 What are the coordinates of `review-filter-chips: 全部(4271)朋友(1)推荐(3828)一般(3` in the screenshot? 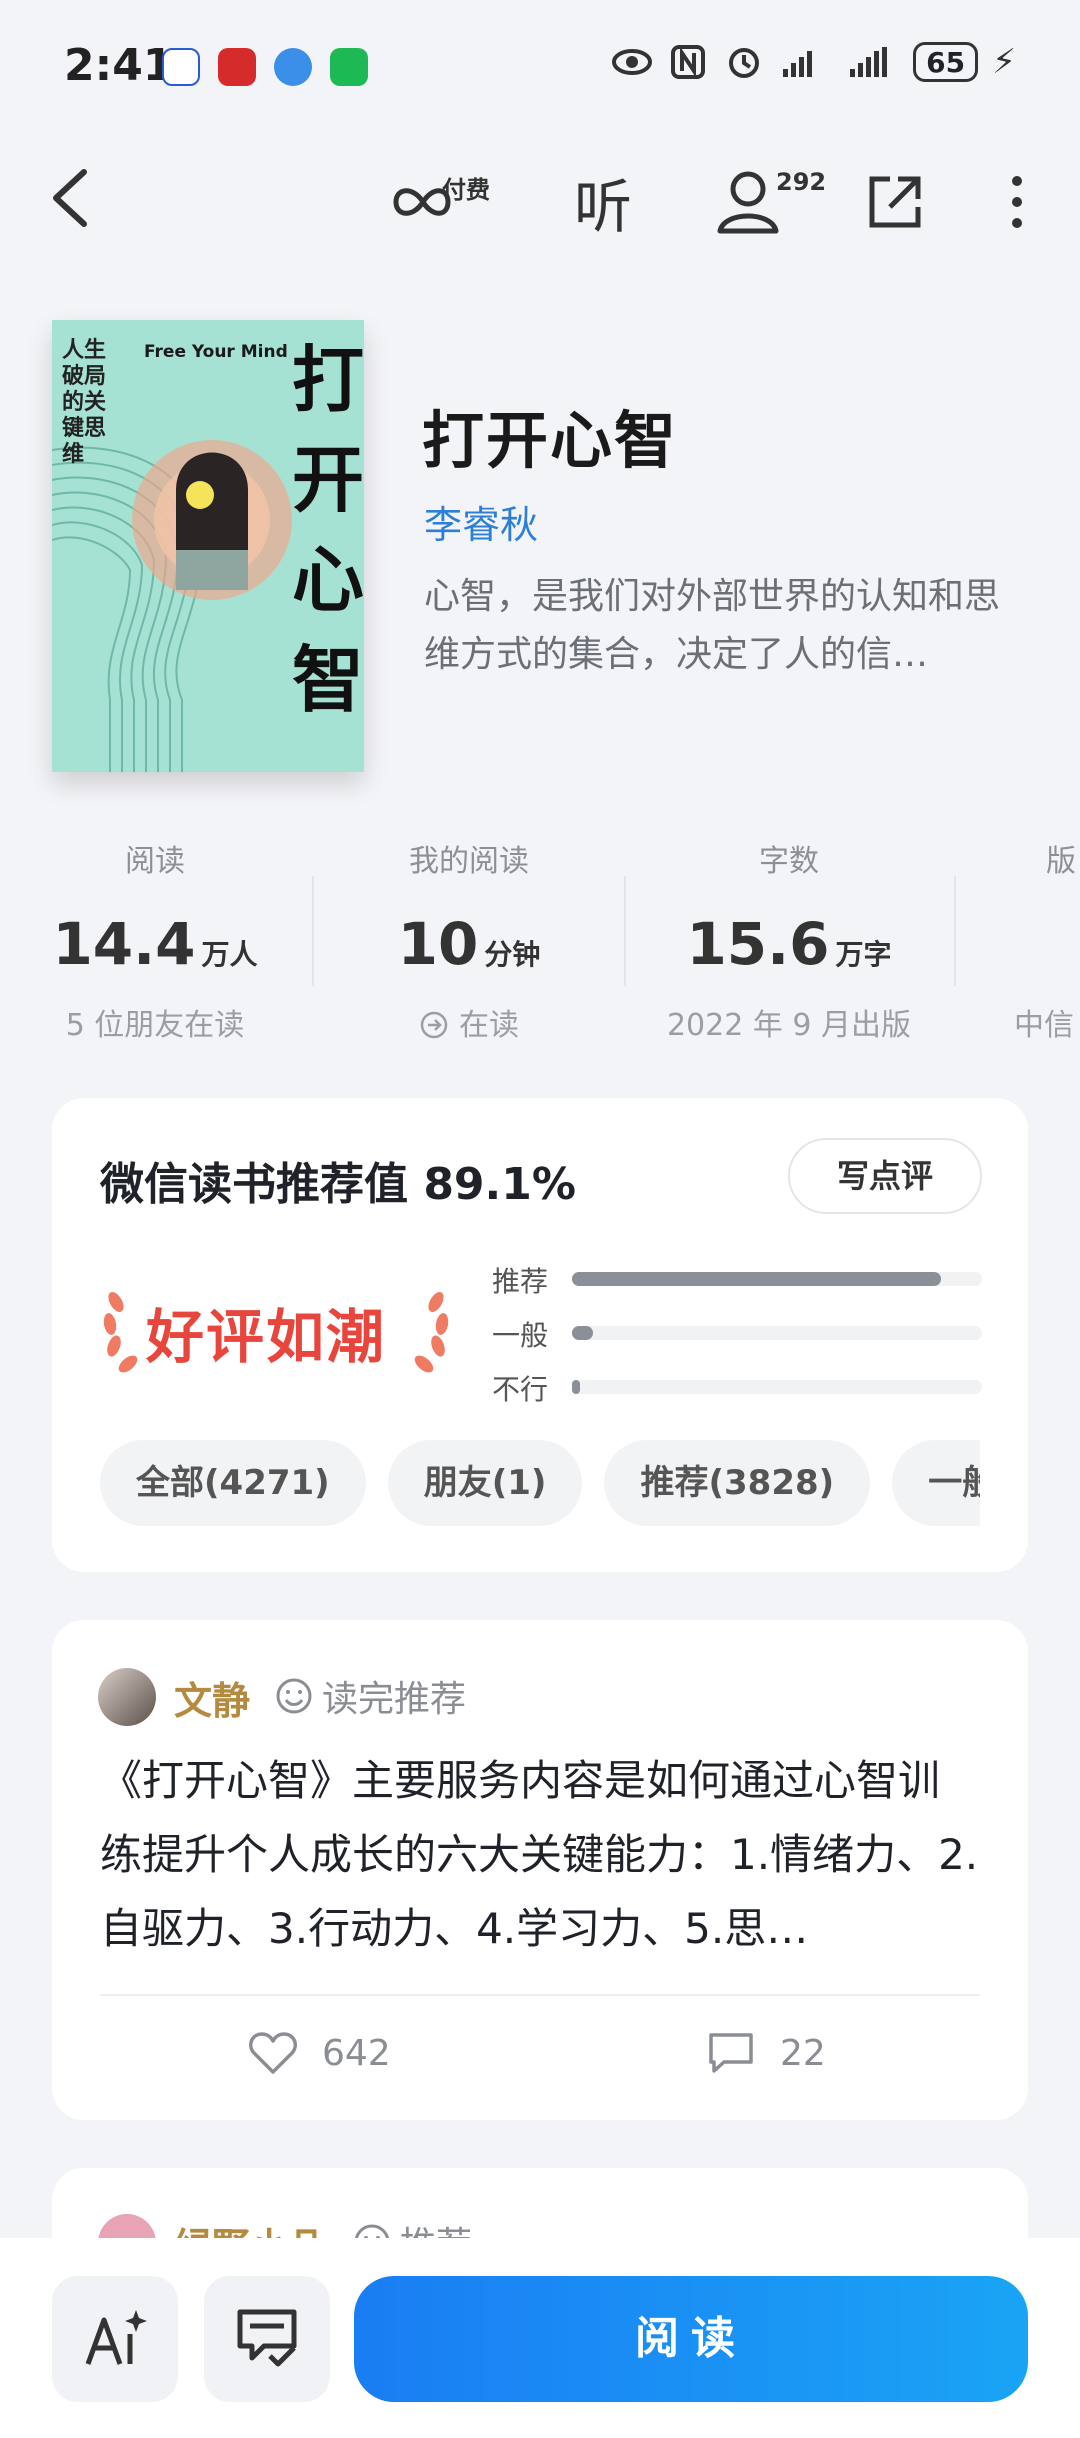 It's located at (540, 1484).